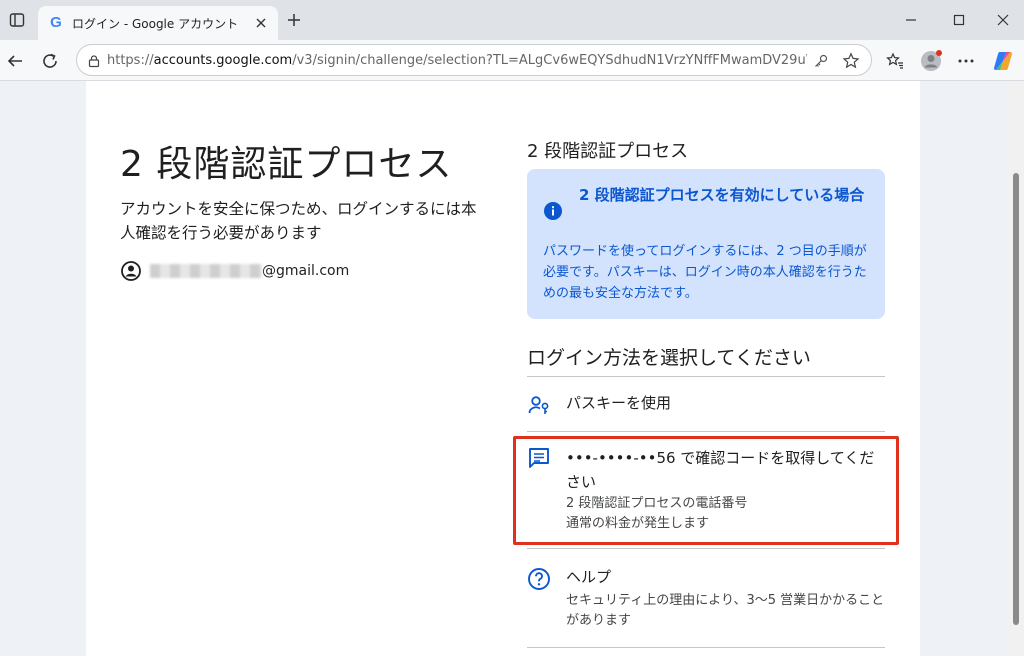 This screenshot has width=1024, height=656. What do you see at coordinates (619, 403) in the screenshot?
I see `option-passkey-title: パスキーを使用` at bounding box center [619, 403].